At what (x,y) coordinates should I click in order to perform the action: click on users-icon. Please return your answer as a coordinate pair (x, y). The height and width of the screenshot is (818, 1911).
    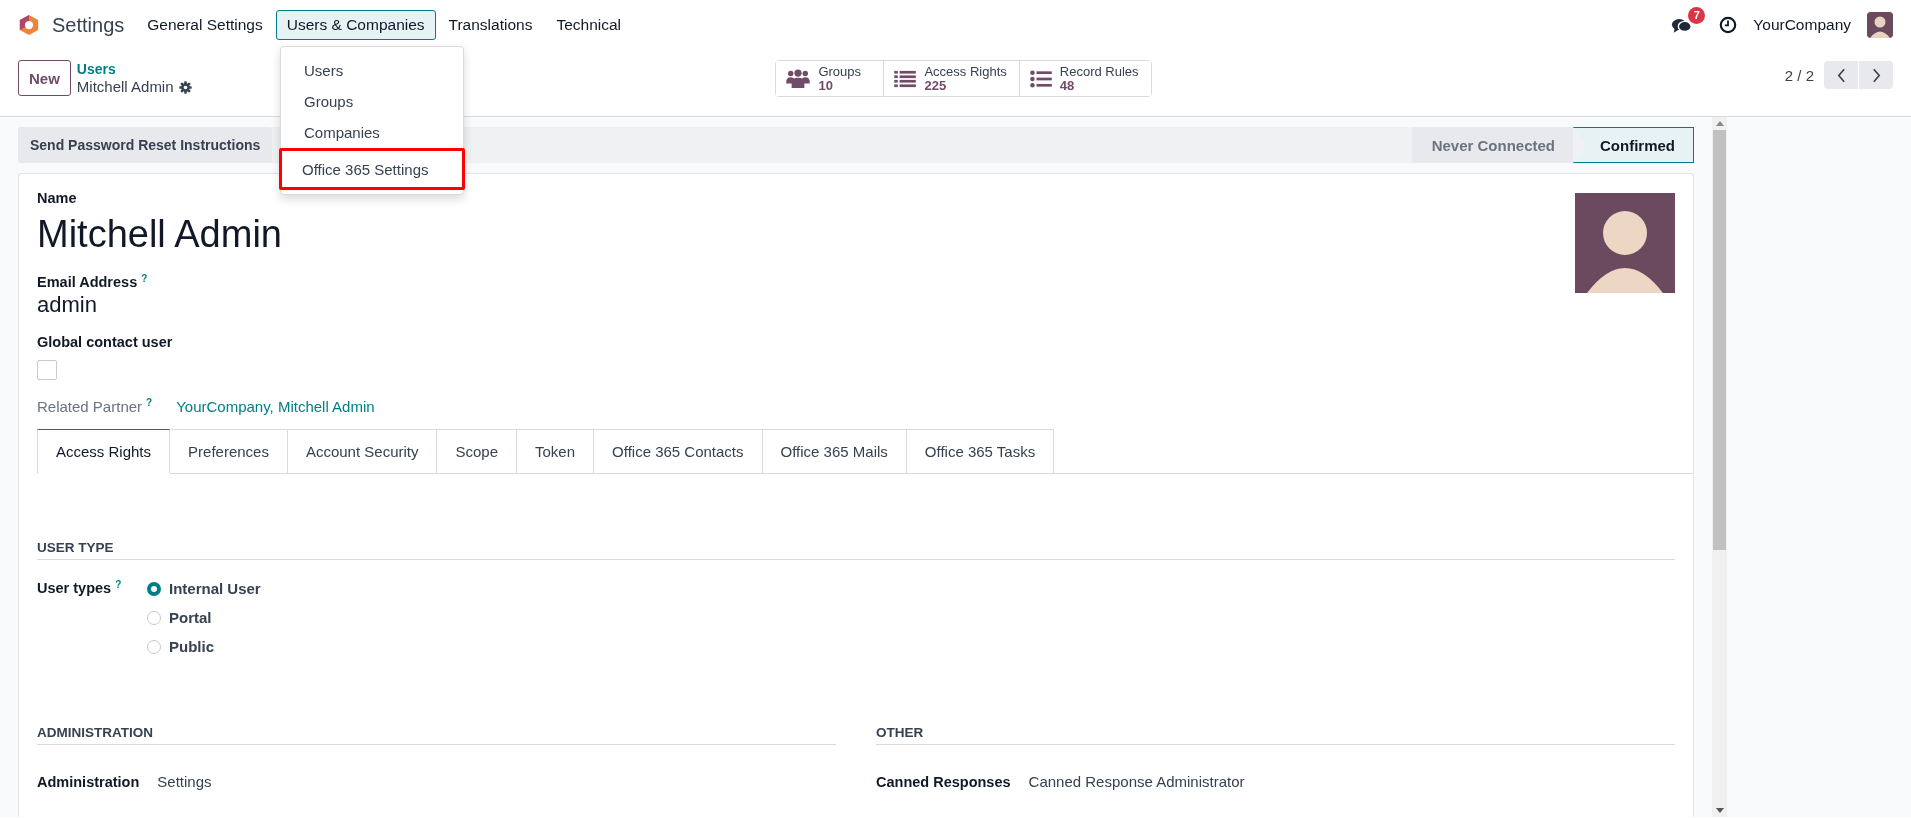
    Looking at the image, I should click on (798, 78).